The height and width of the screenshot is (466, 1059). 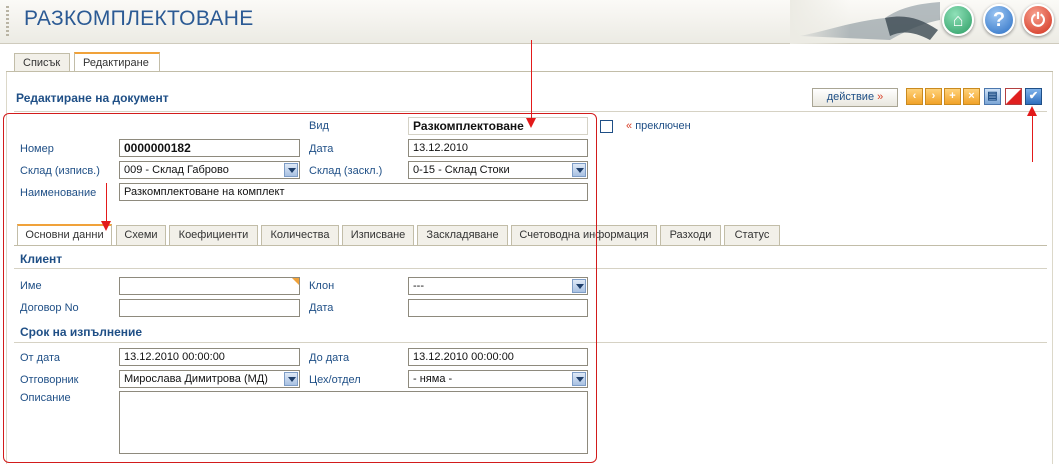 I want to click on action-button: действие », so click(x=855, y=97).